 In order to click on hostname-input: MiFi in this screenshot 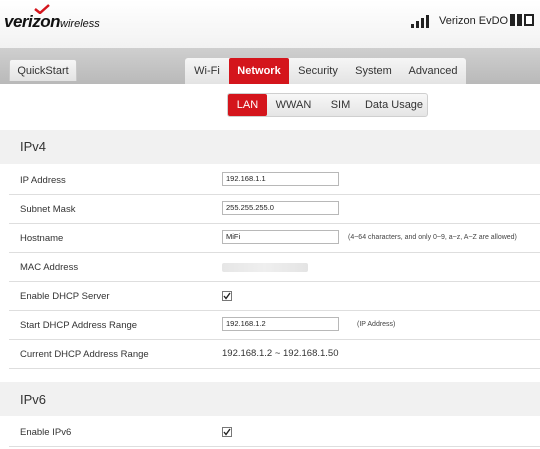, I will do `click(280, 237)`.